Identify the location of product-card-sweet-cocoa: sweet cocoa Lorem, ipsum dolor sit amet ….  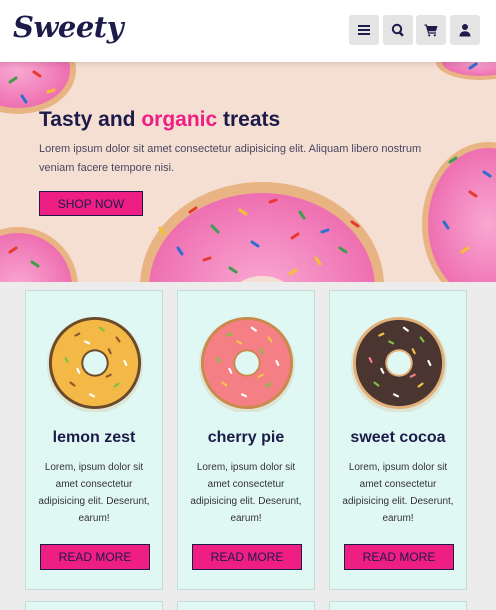
(398, 440).